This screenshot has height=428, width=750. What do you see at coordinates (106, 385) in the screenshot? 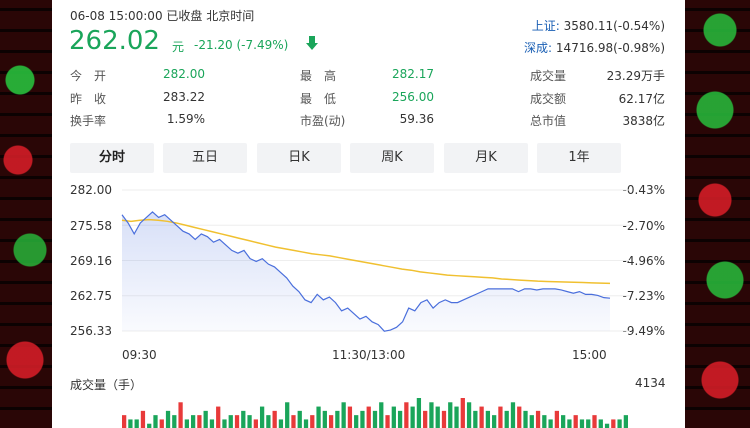
I see `volume-title: 成交量（手）` at bounding box center [106, 385].